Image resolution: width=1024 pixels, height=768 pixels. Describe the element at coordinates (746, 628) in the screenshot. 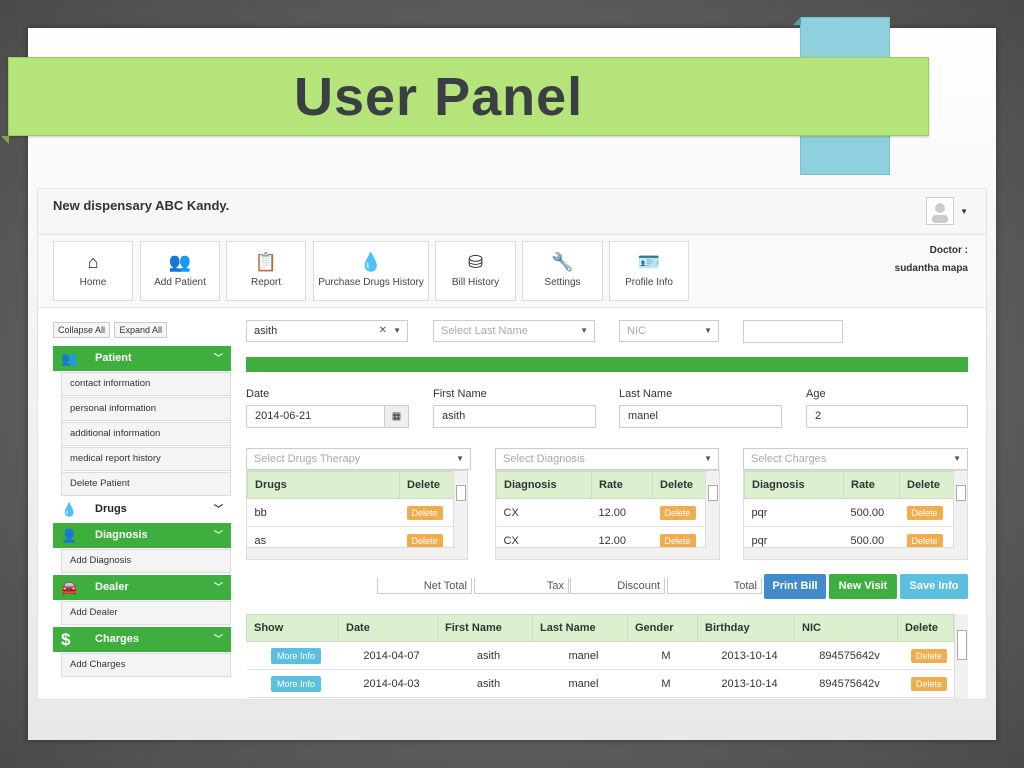

I see `column-header: Birthday` at that location.